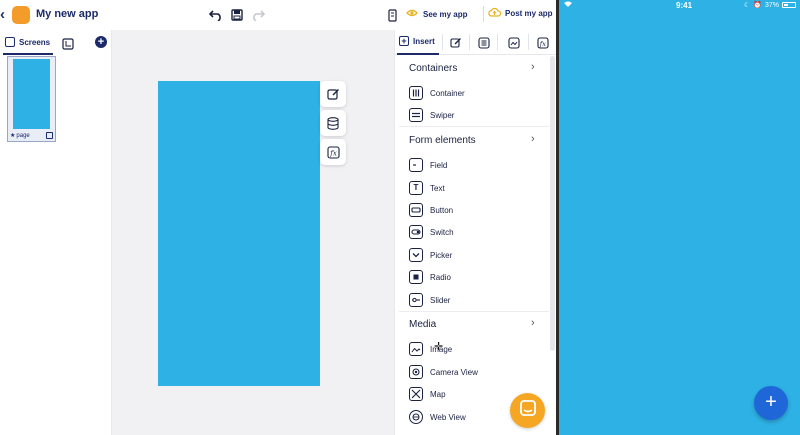 Image resolution: width=800 pixels, height=435 pixels. I want to click on item-label: Text, so click(437, 188).